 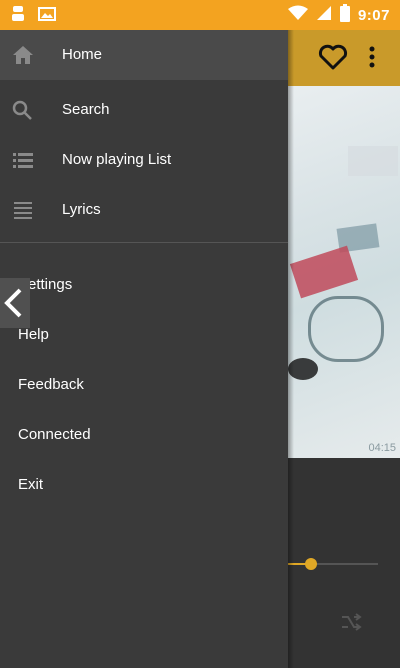 What do you see at coordinates (23, 55) in the screenshot?
I see `home-icon` at bounding box center [23, 55].